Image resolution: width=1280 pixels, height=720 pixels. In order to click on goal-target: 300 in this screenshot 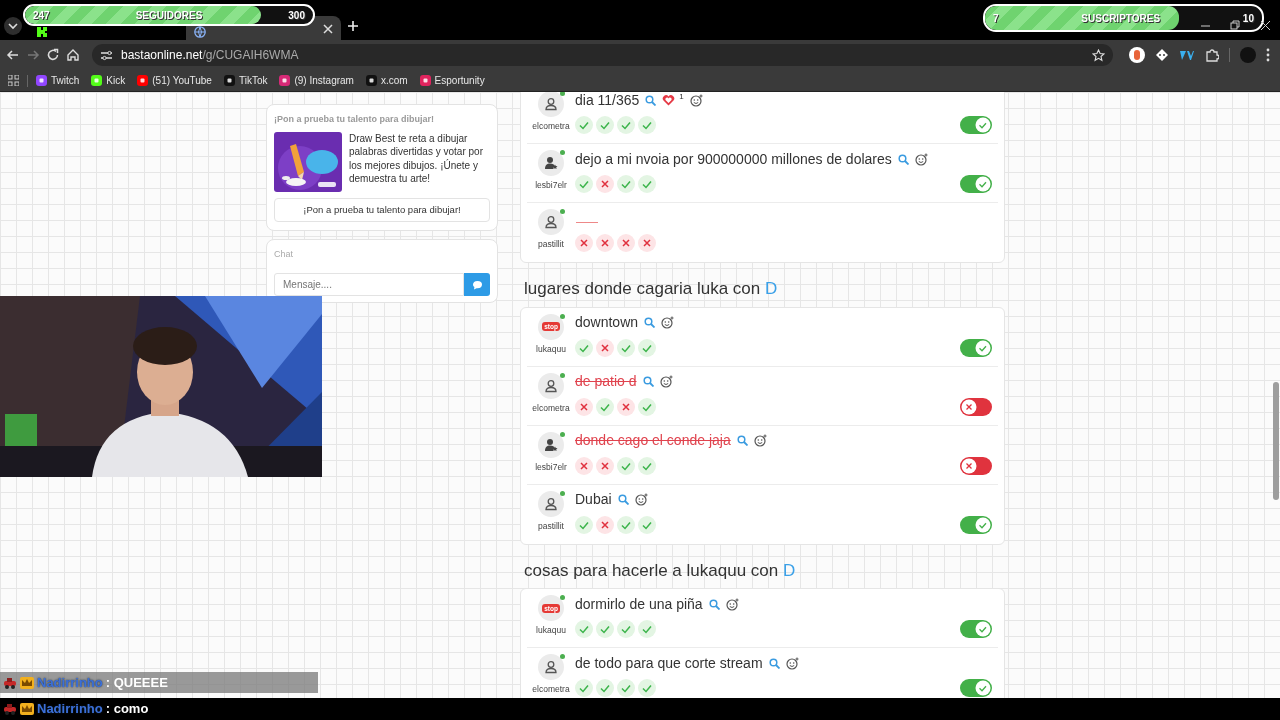, I will do `click(296, 15)`.